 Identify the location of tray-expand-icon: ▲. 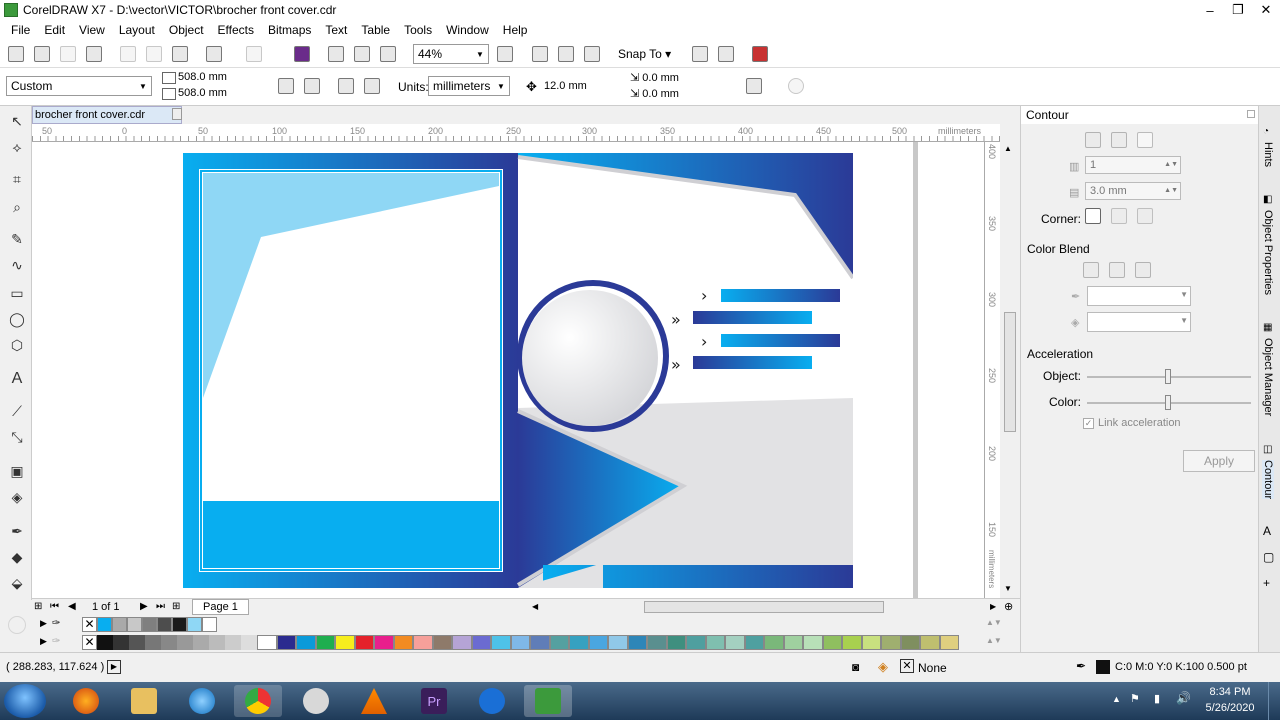
(1116, 699).